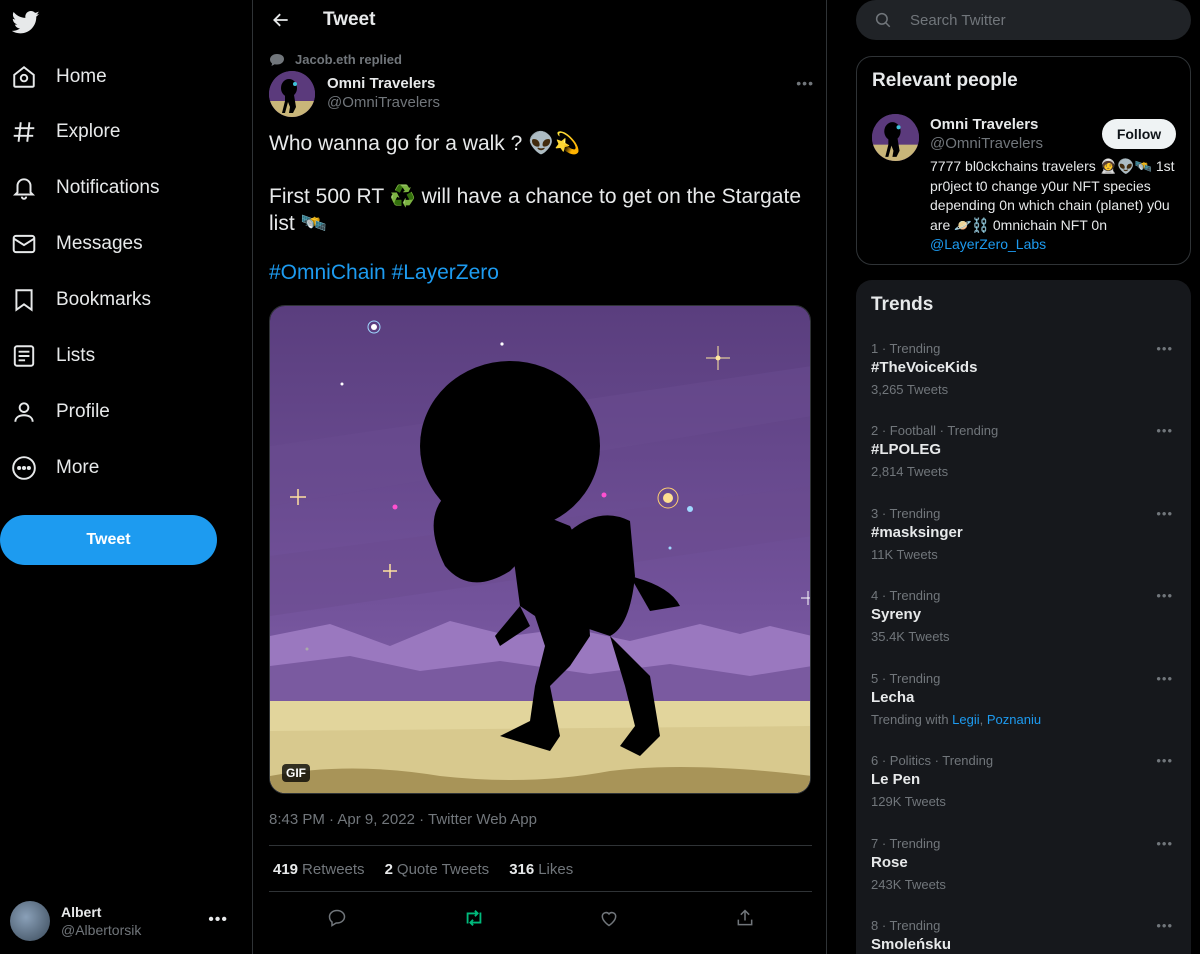 This screenshot has height=954, width=1200. What do you see at coordinates (932, 760) in the screenshot?
I see `trend-meta: 6 · Politics · Trending` at bounding box center [932, 760].